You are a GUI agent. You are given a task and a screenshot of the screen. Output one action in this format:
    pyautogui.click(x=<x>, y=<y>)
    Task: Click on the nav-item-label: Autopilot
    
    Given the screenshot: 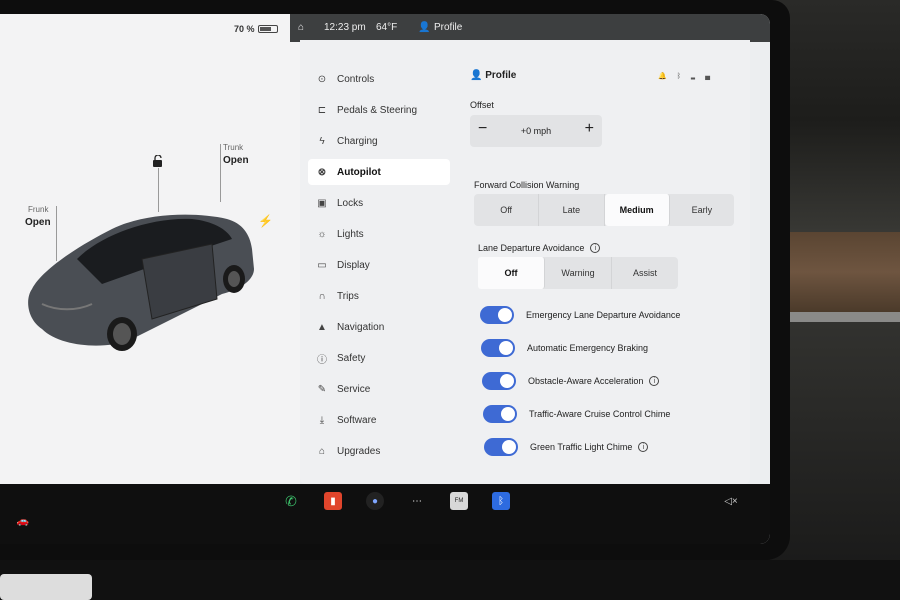 What is the action you would take?
    pyautogui.click(x=359, y=172)
    